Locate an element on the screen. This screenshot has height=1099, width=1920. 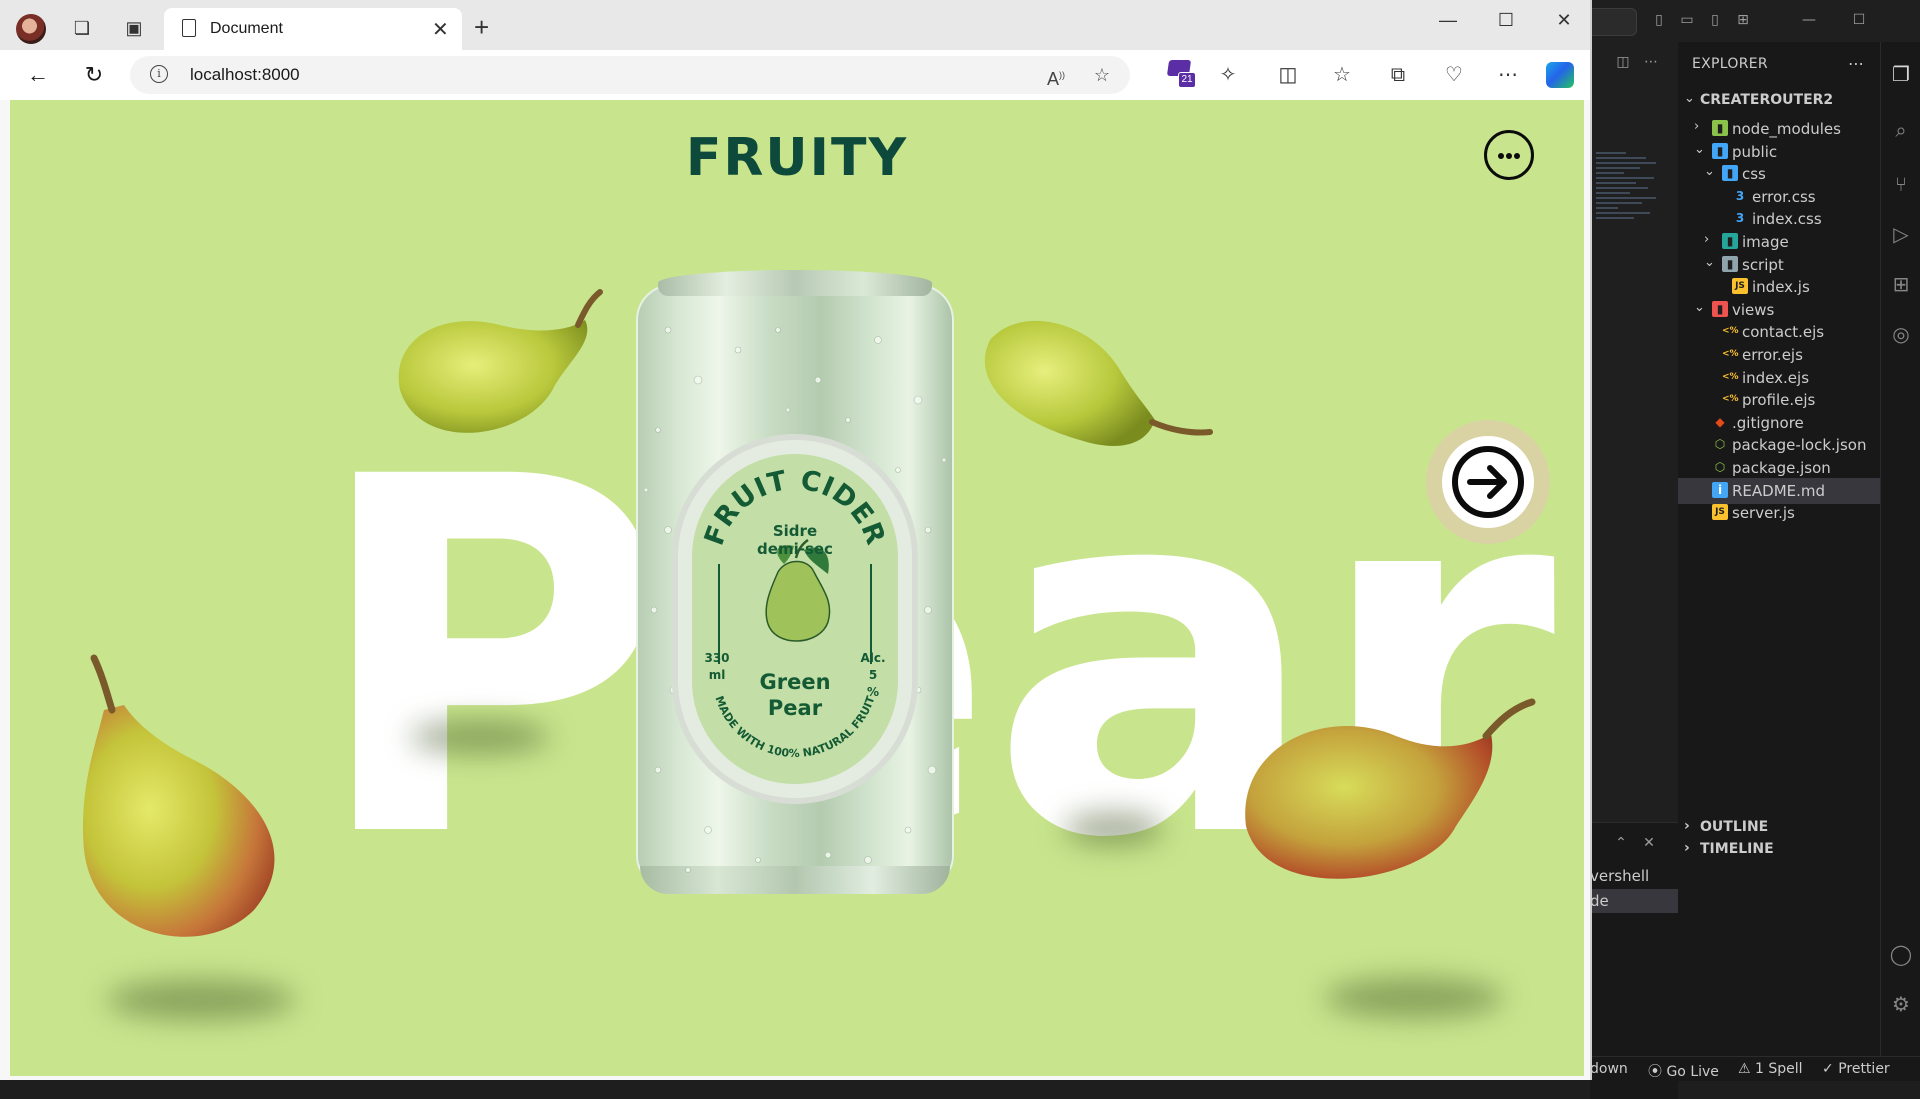
more-actions-icon: ⋯ is located at coordinates (1651, 62).